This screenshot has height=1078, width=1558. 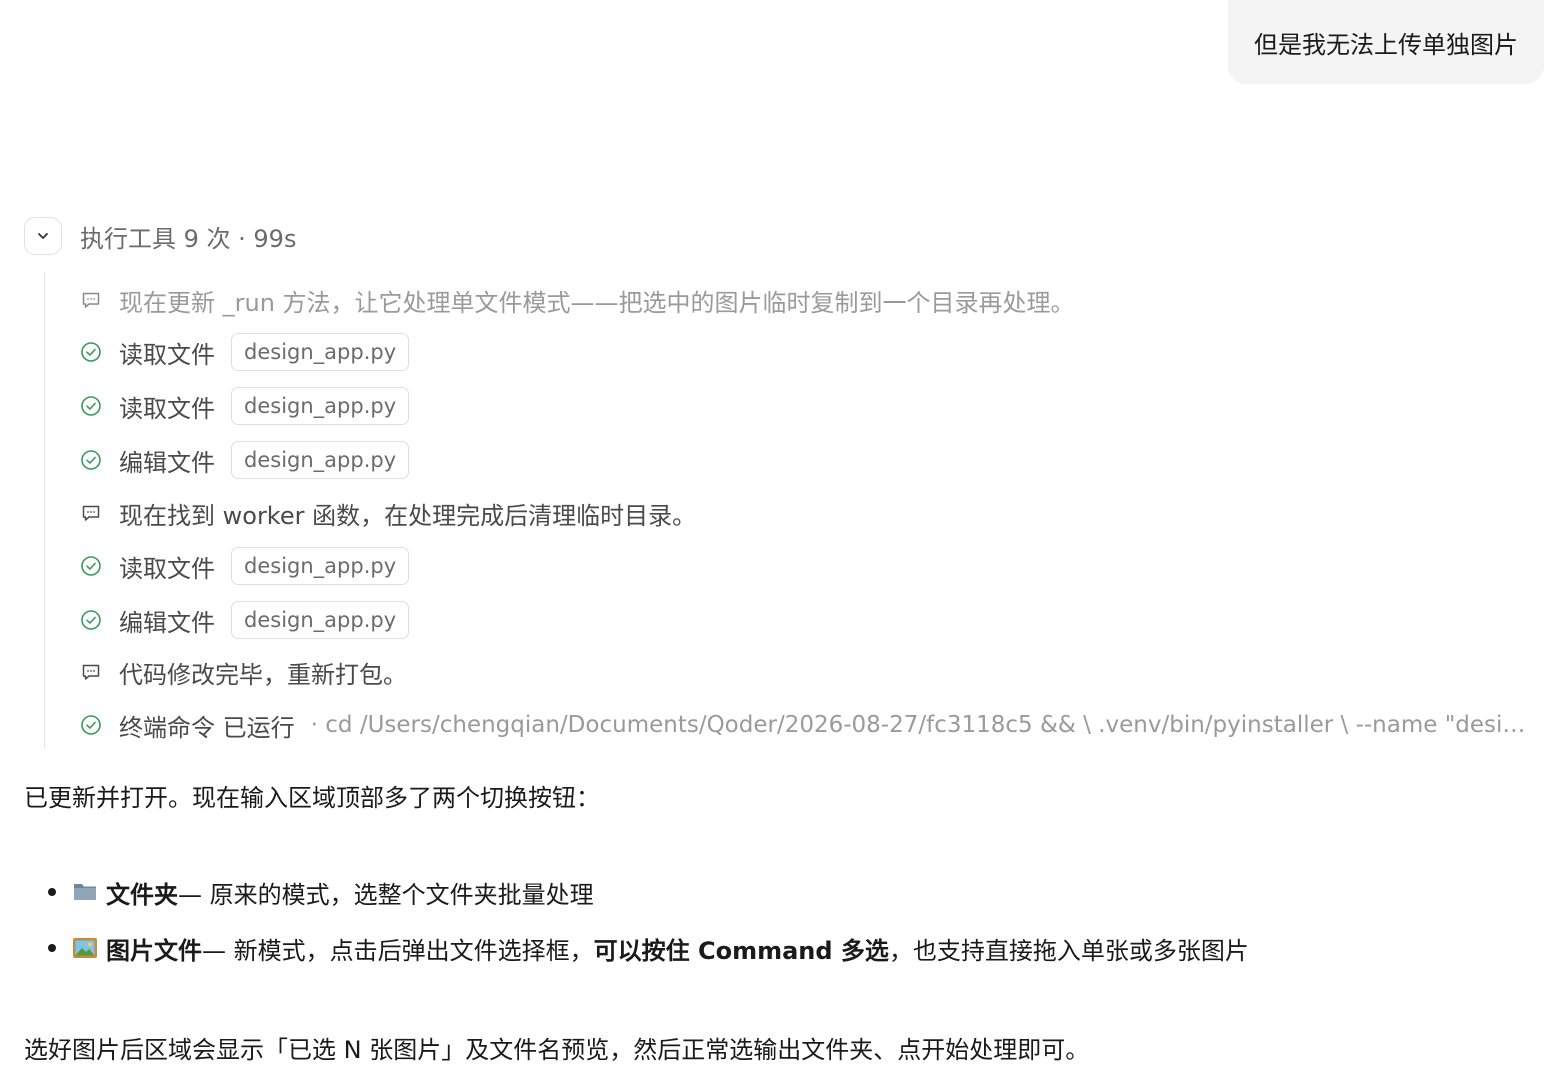 I want to click on folder-icon, so click(x=85, y=892).